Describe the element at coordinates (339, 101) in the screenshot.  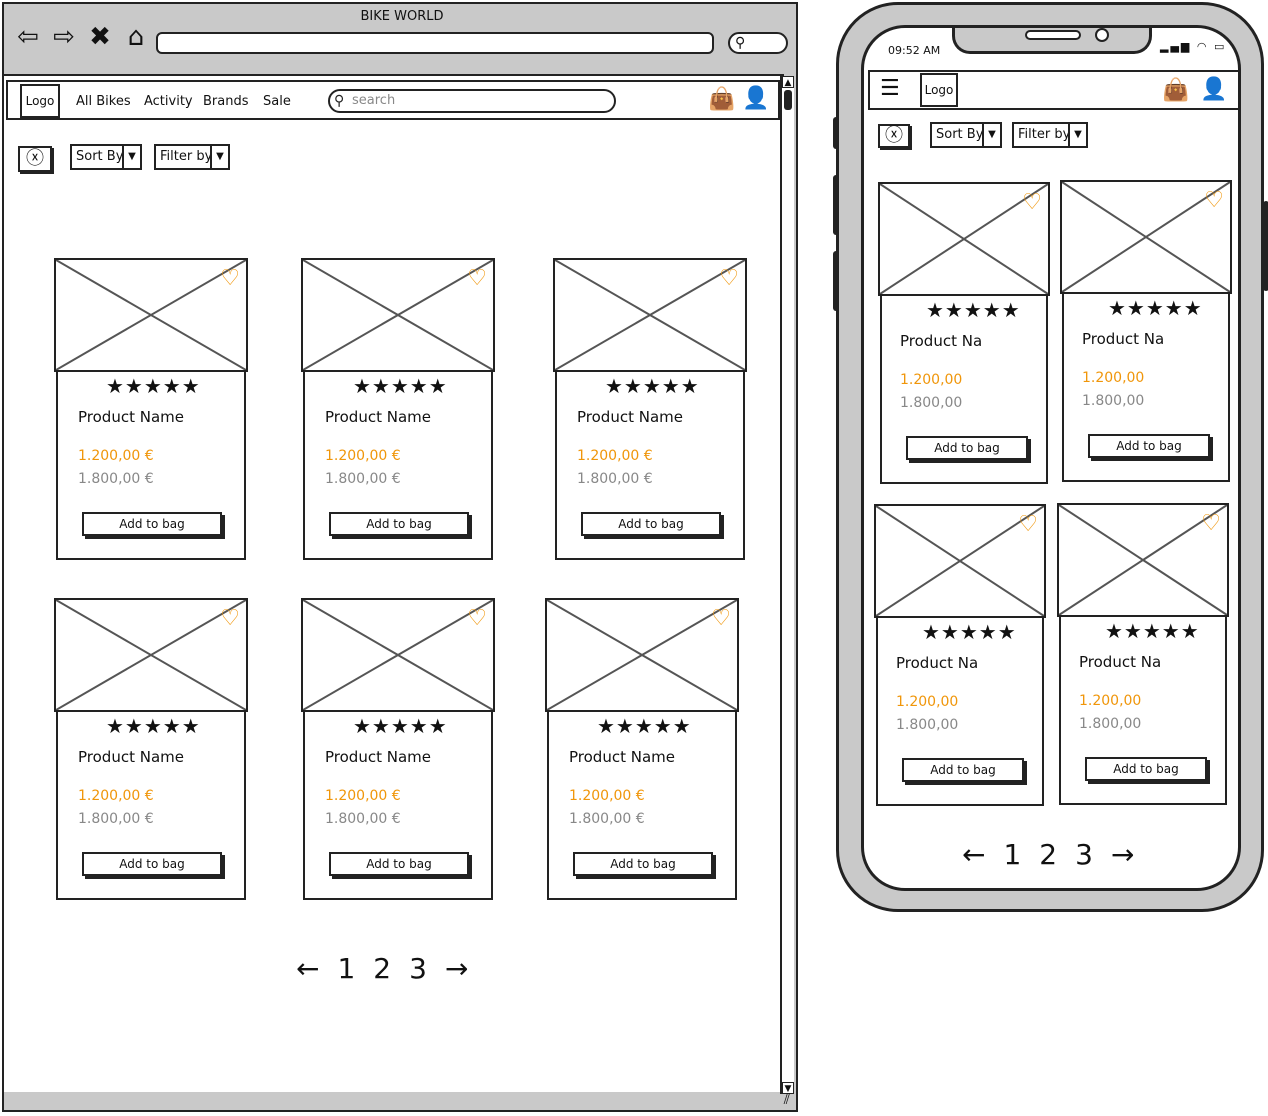
I see `search-icon: ⚲` at that location.